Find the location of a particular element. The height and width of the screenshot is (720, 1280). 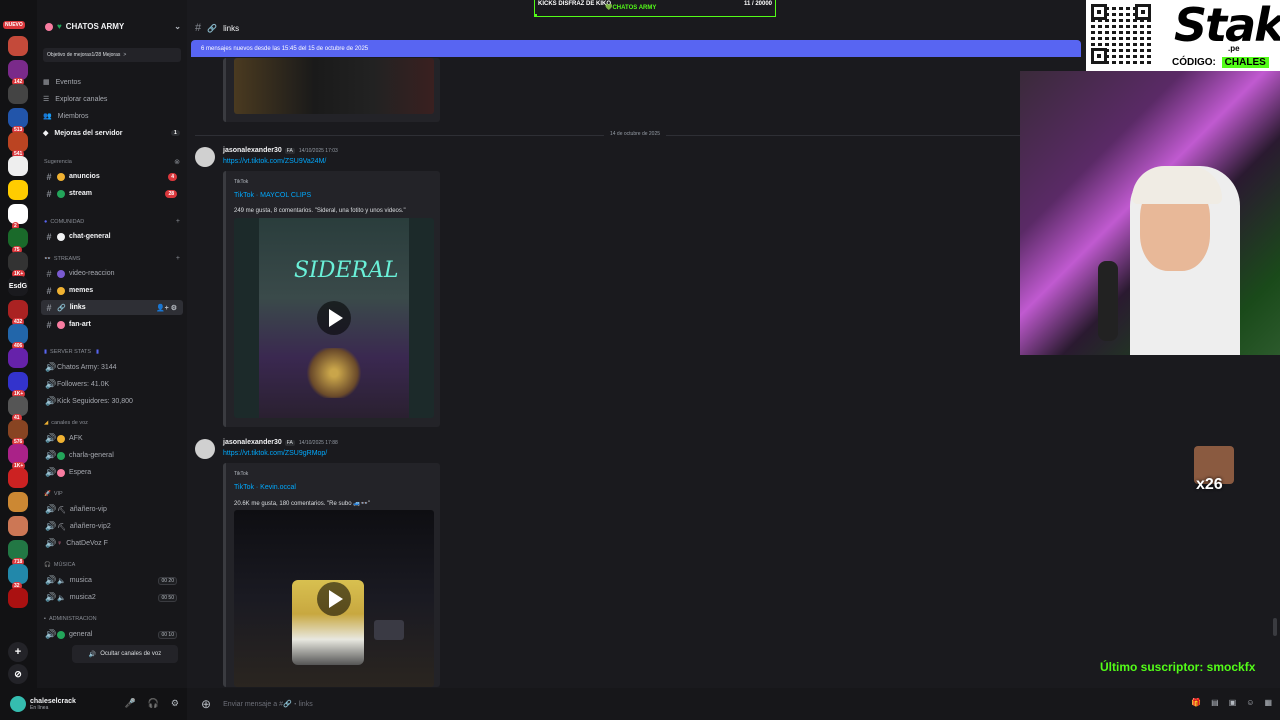

category-musica: 🎧 MÚSICA is located at coordinates (112, 565).